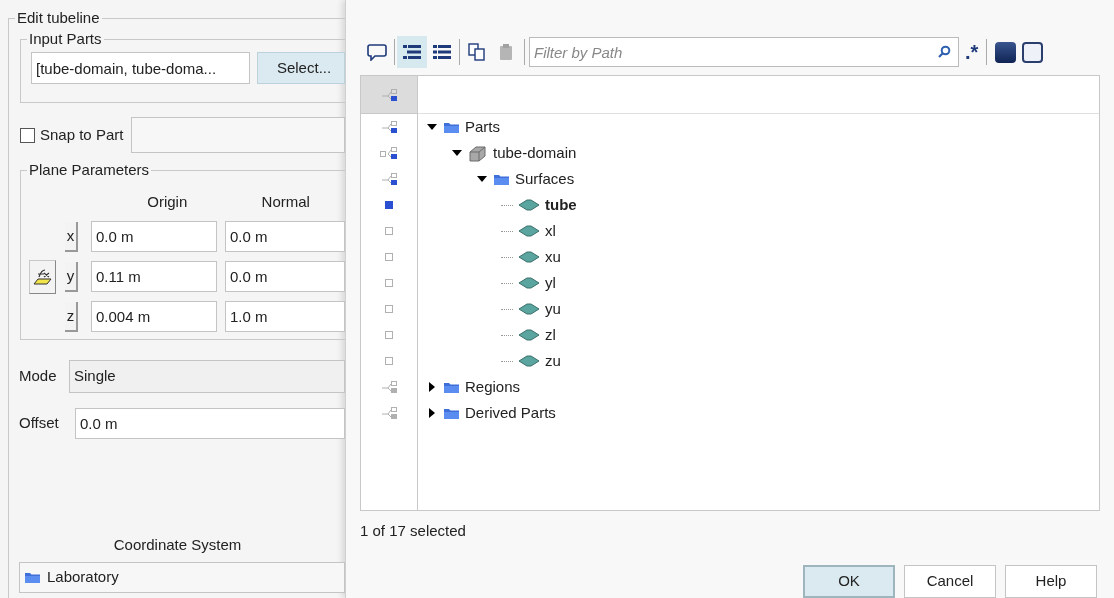  Describe the element at coordinates (1051, 581) in the screenshot. I see `dialog-button: Help` at that location.